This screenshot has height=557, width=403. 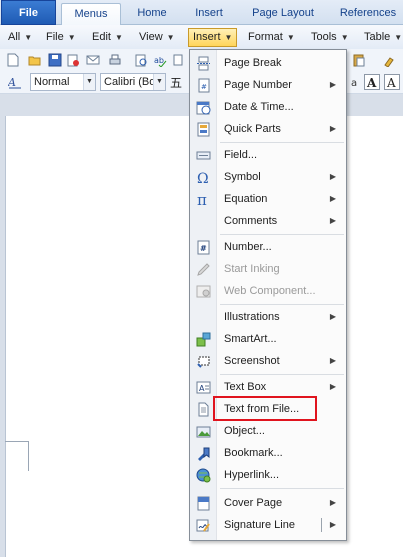 I want to click on menu-item-page-number: # Page Number ▶, so click(x=268, y=85).